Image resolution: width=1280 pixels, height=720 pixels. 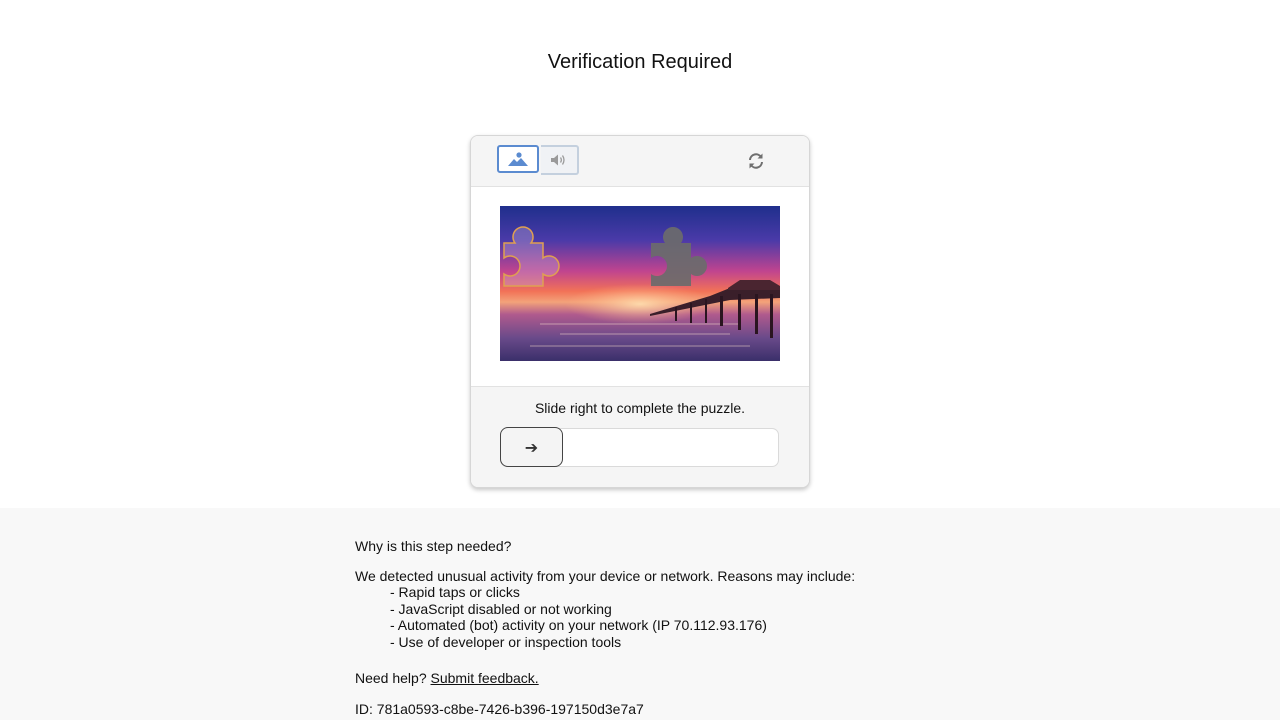 I want to click on captcha-header, so click(x=640, y=161).